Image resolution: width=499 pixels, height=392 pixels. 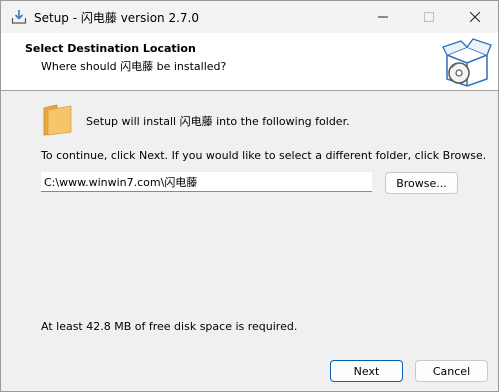 I want to click on maximize-button, so click(x=429, y=17).